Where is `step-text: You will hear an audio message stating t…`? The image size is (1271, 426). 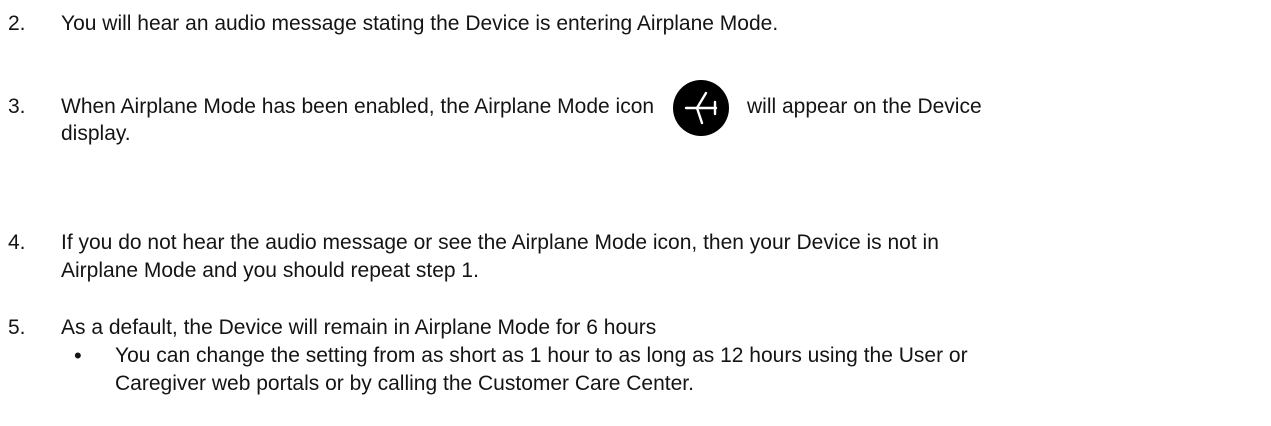
step-text: You will hear an audio message stating t… is located at coordinates (420, 23).